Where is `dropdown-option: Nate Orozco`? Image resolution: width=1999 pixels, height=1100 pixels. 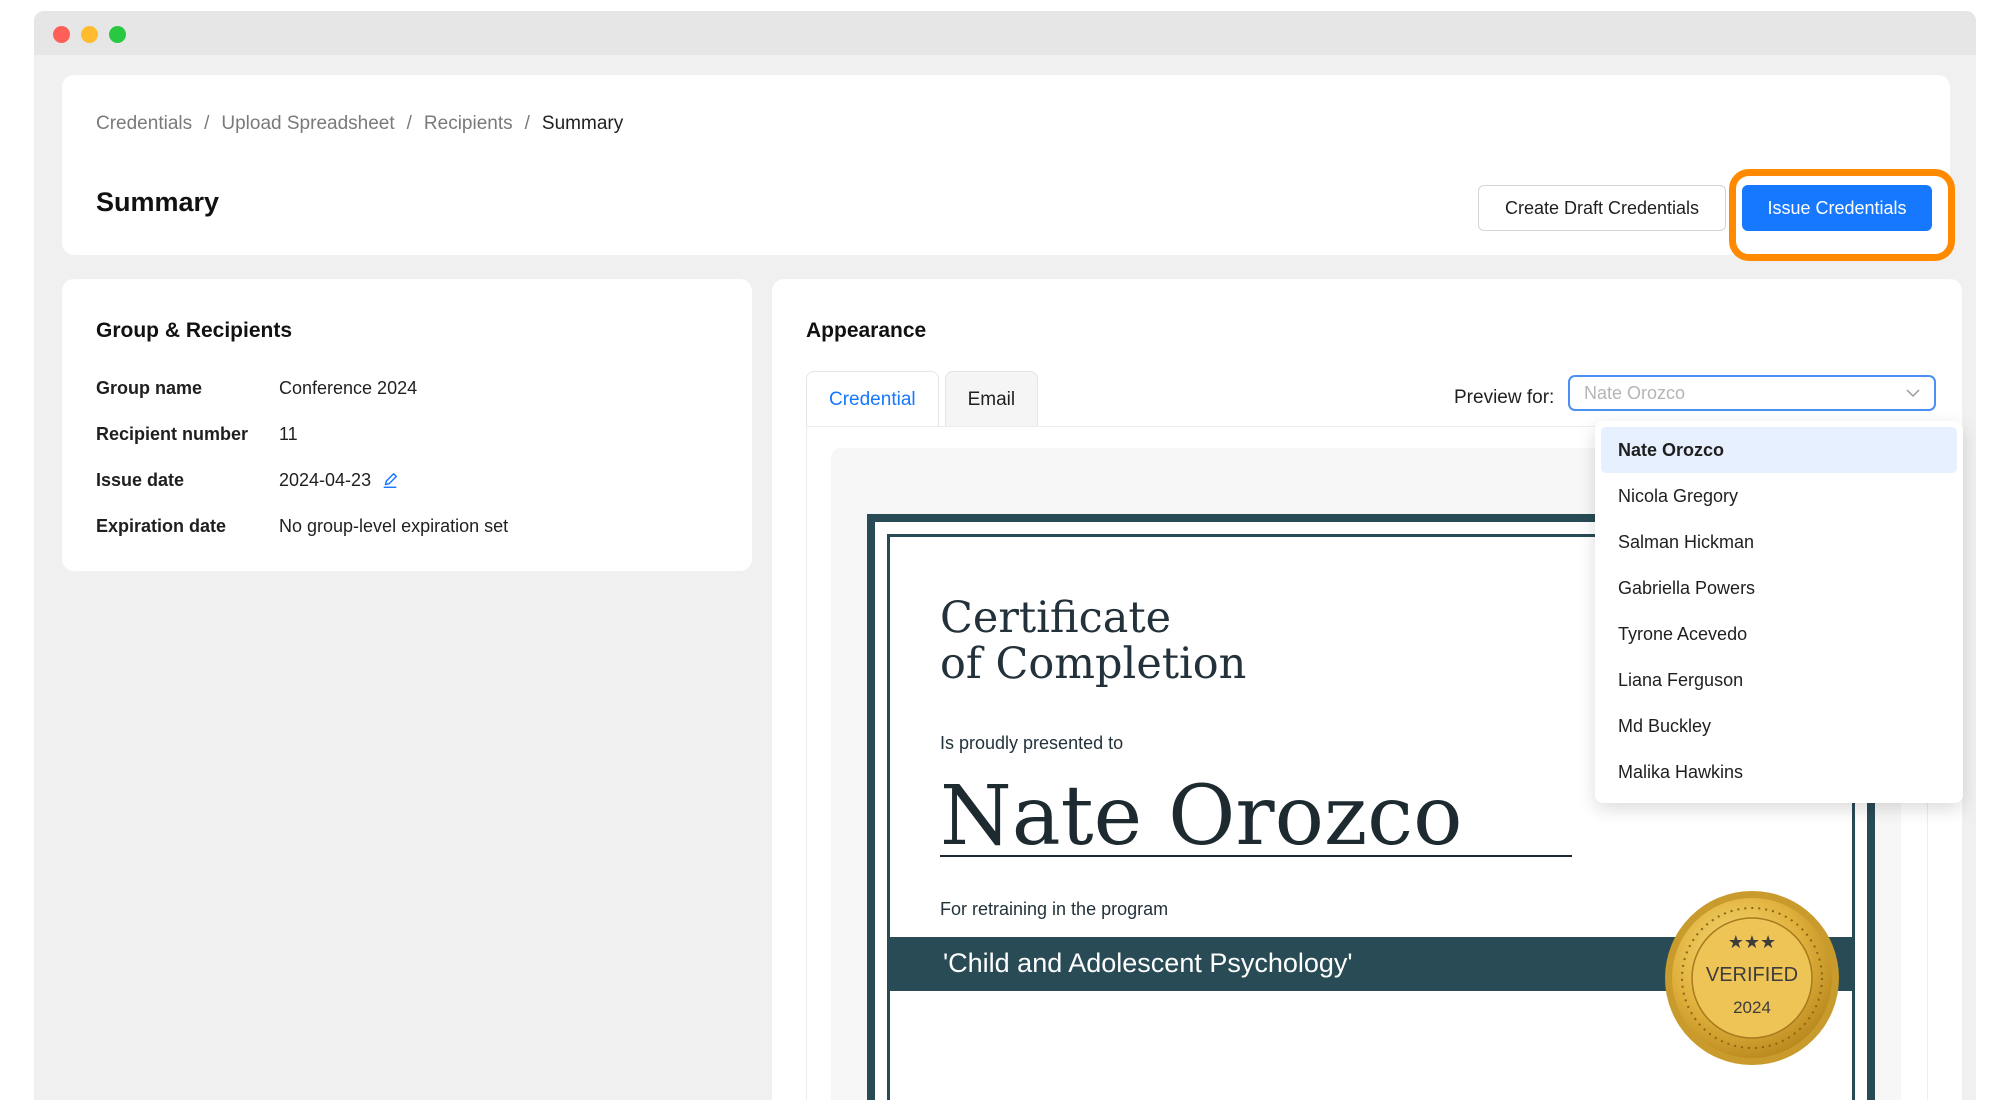 dropdown-option: Nate Orozco is located at coordinates (1779, 450).